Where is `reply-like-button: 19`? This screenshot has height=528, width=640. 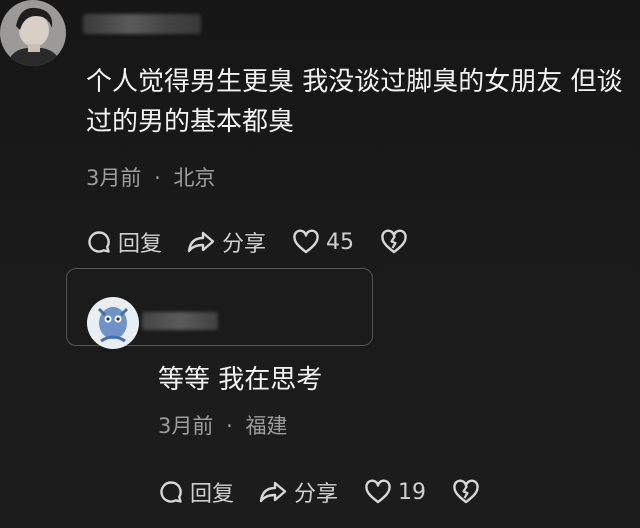
reply-like-button: 19 is located at coordinates (395, 492).